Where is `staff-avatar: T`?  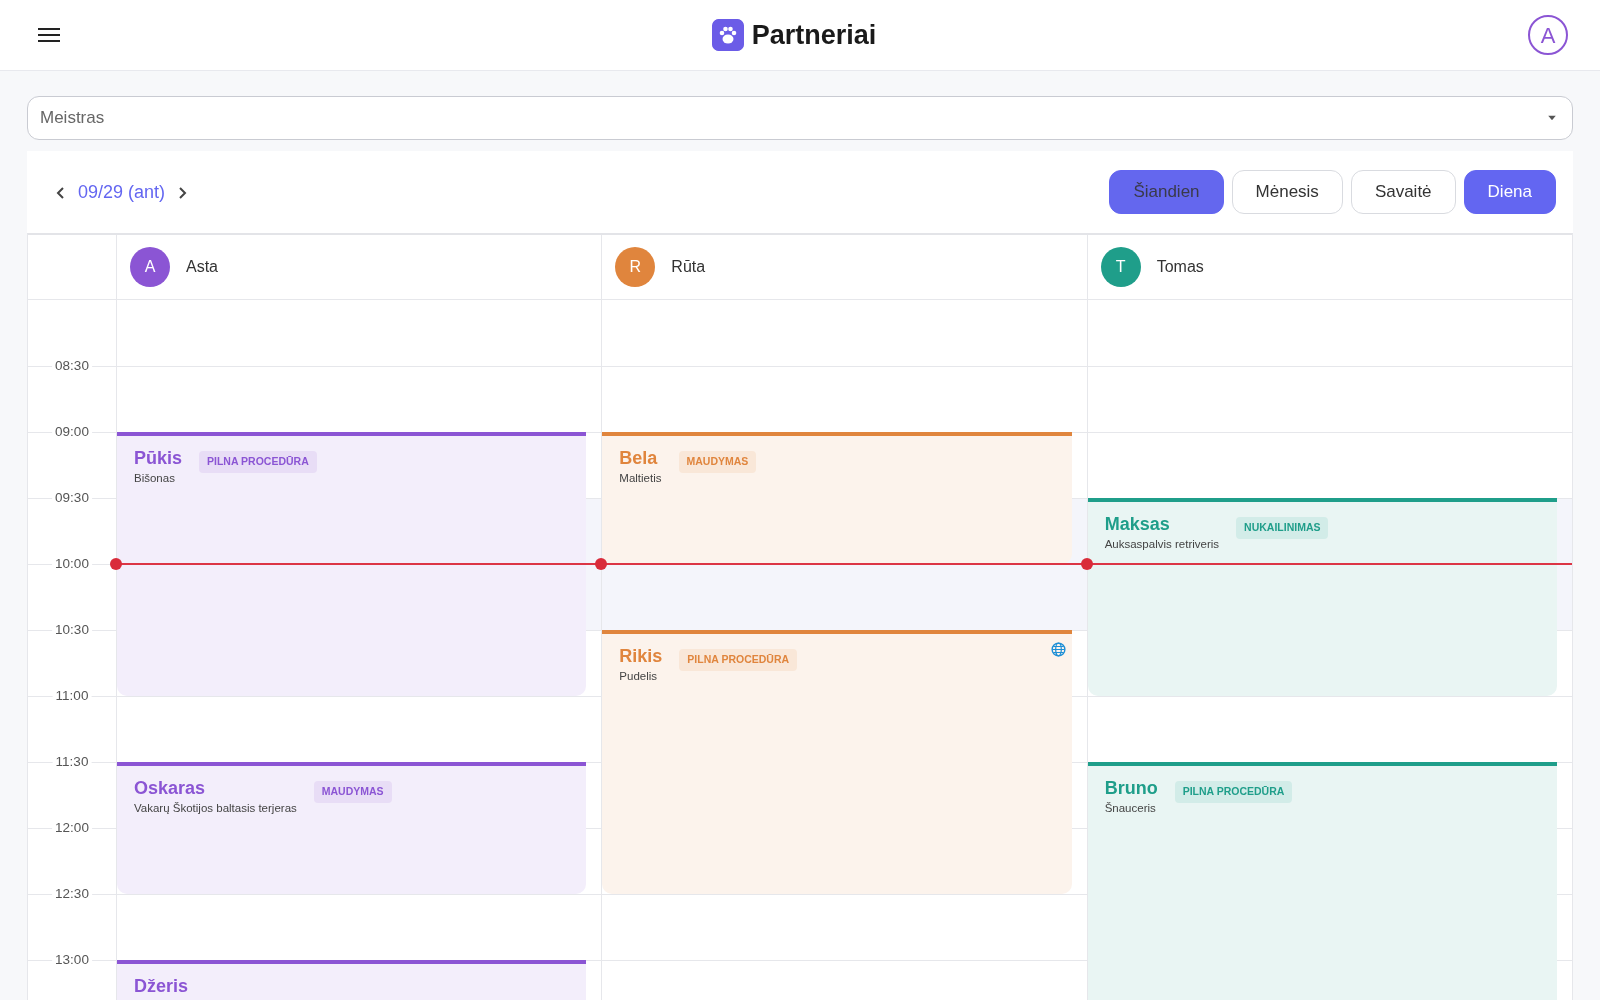
staff-avatar: T is located at coordinates (1120, 267).